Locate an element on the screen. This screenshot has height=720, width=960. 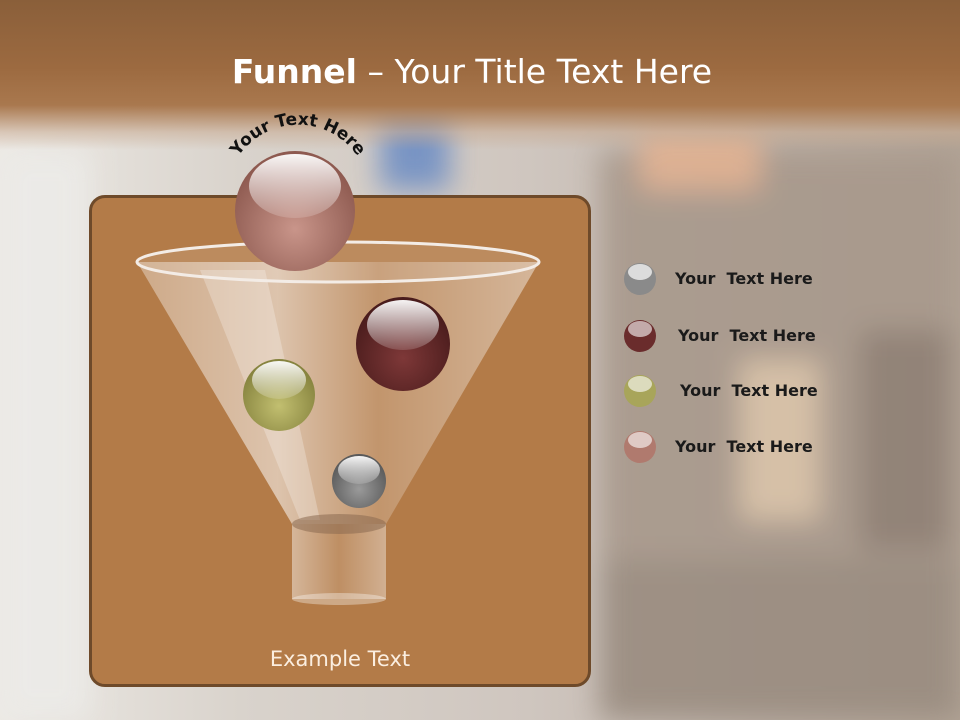
top-ball is located at coordinates (295, 211).